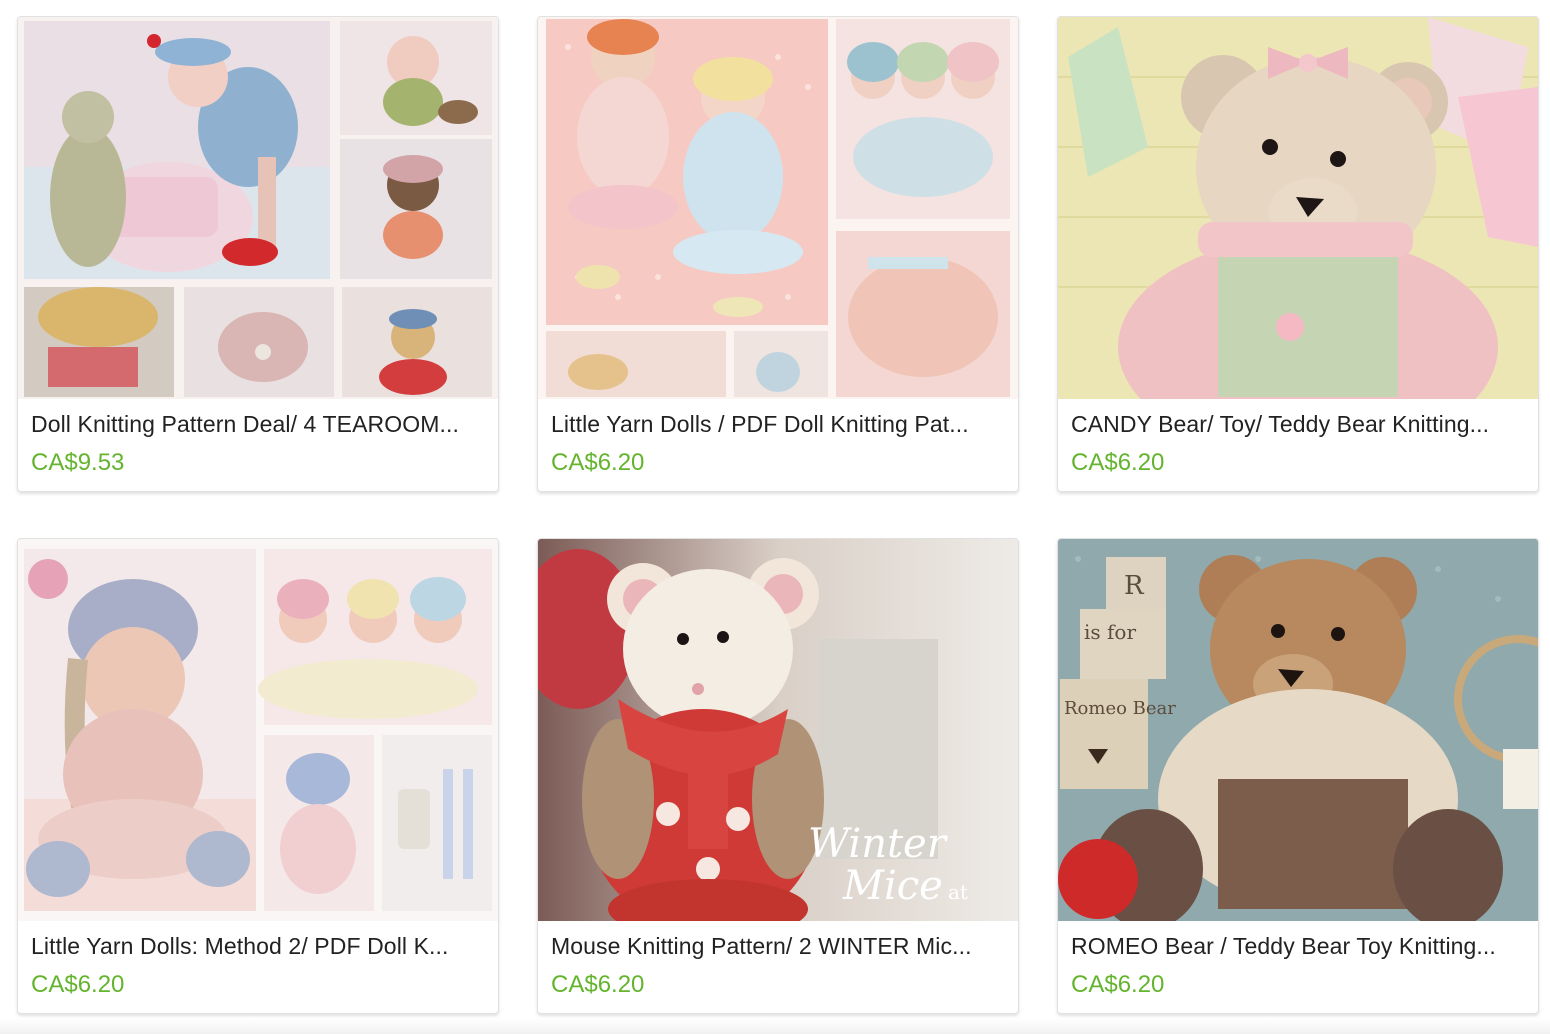 The width and height of the screenshot is (1550, 1034). I want to click on page-bottom-fade, so click(775, 1026).